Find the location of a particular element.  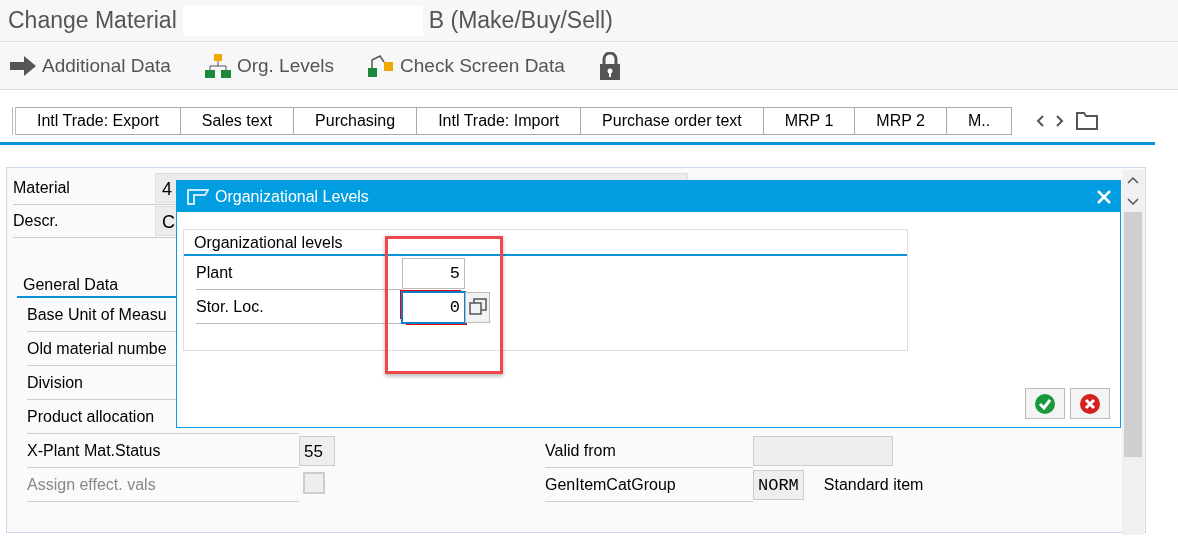

input-field is located at coordinates (823, 451).